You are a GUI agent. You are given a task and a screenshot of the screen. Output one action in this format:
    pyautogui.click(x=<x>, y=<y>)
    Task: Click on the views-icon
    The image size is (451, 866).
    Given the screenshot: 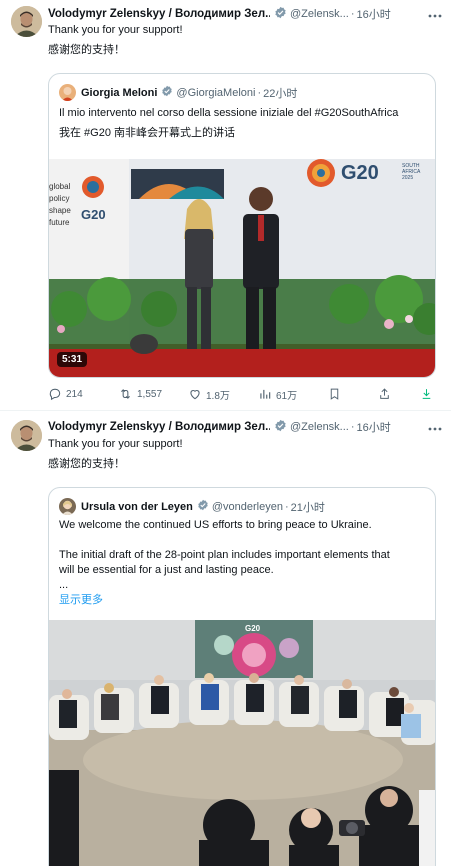 What is the action you would take?
    pyautogui.click(x=265, y=394)
    